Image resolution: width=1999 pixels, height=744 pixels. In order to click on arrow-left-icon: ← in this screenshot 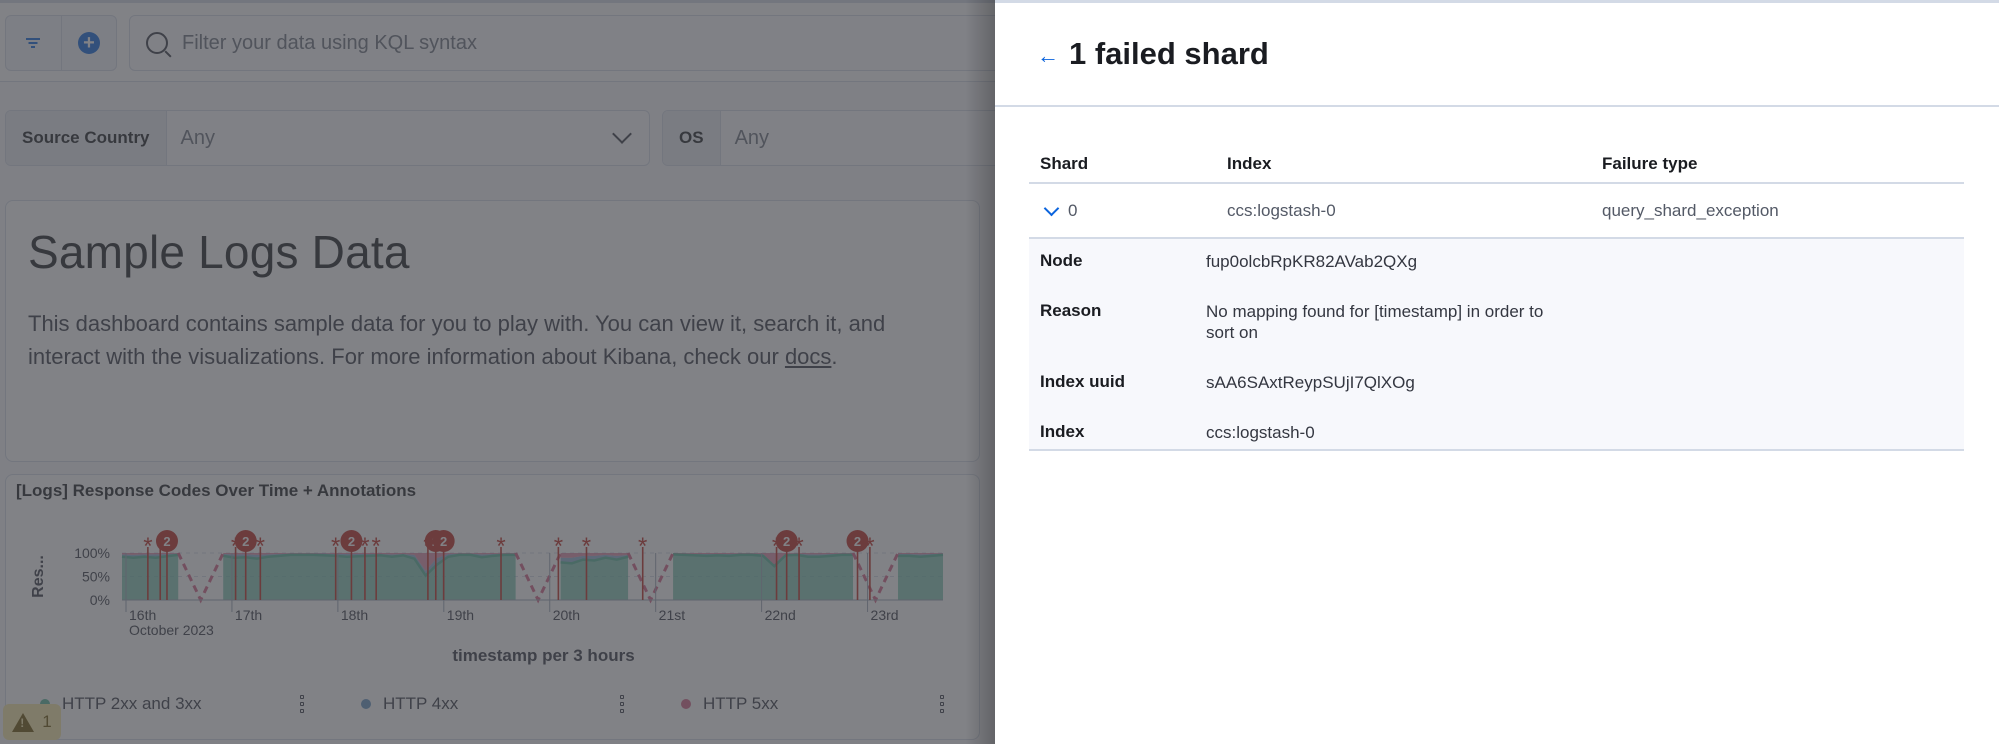, I will do `click(1048, 56)`.